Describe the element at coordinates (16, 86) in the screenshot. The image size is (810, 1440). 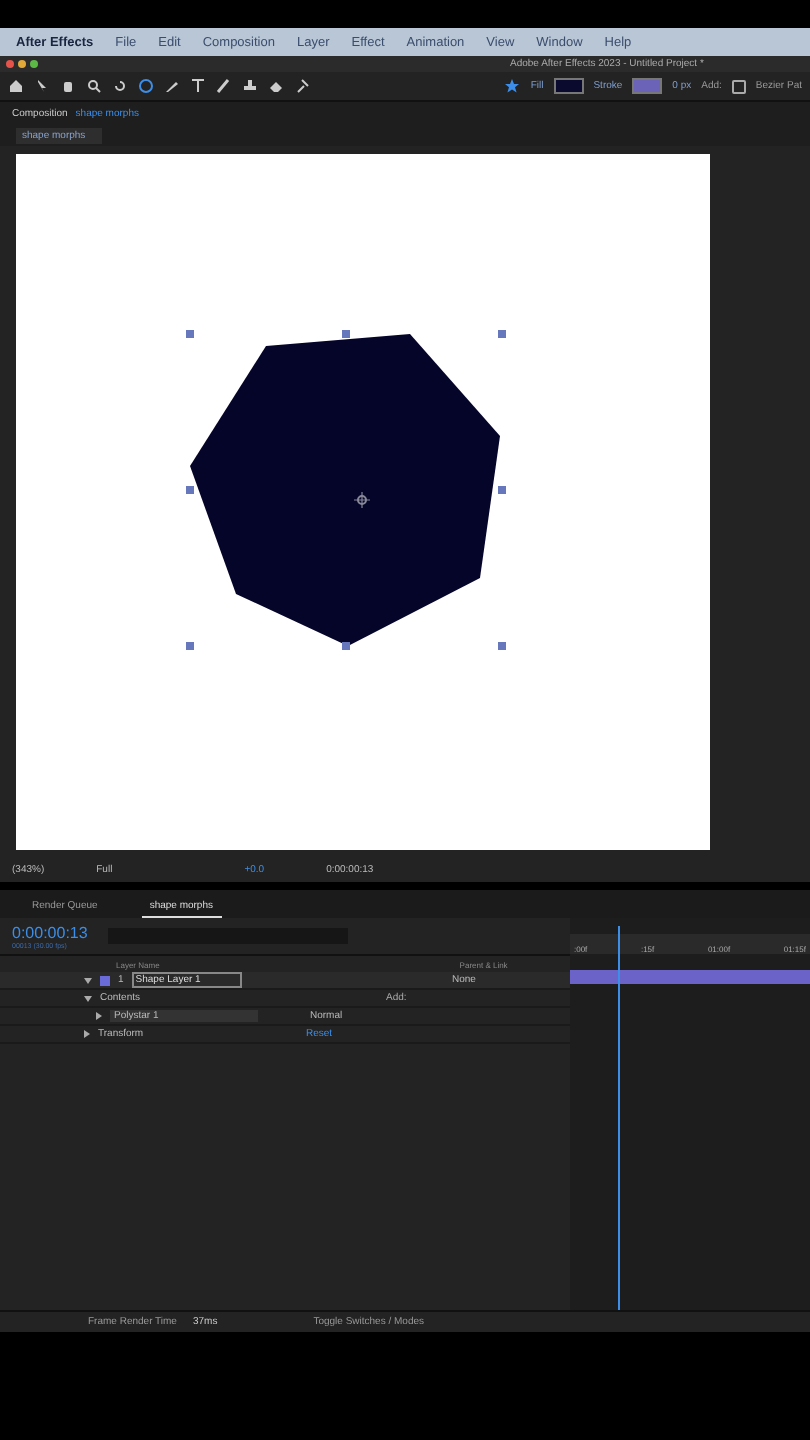
I see `home-icon` at that location.